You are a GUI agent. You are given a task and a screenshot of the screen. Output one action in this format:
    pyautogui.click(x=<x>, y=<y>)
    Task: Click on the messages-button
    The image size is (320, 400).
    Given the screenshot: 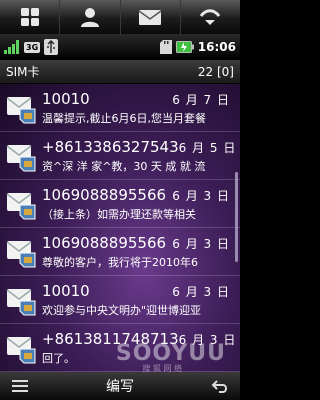 What is the action you would take?
    pyautogui.click(x=151, y=17)
    